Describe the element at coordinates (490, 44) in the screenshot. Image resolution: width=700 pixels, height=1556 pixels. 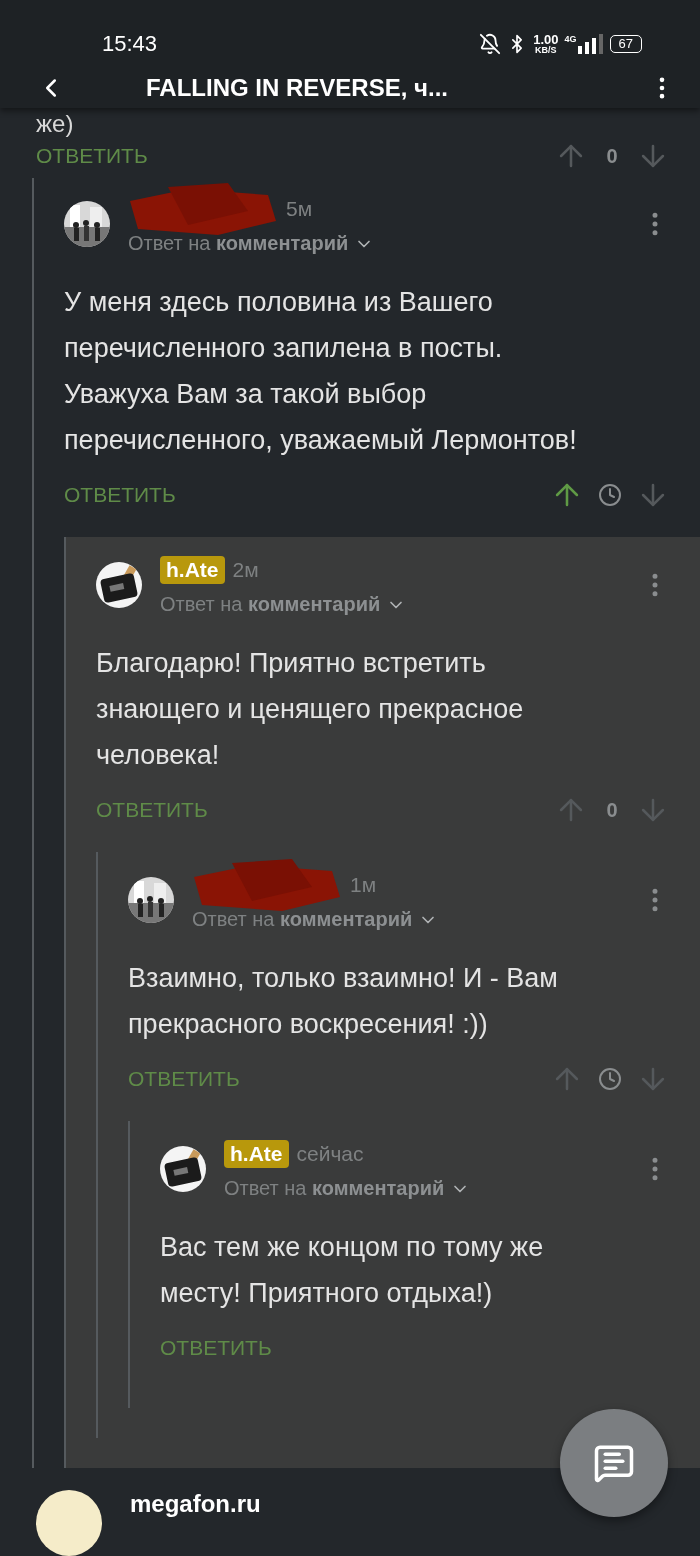
I see `bell-off-icon` at that location.